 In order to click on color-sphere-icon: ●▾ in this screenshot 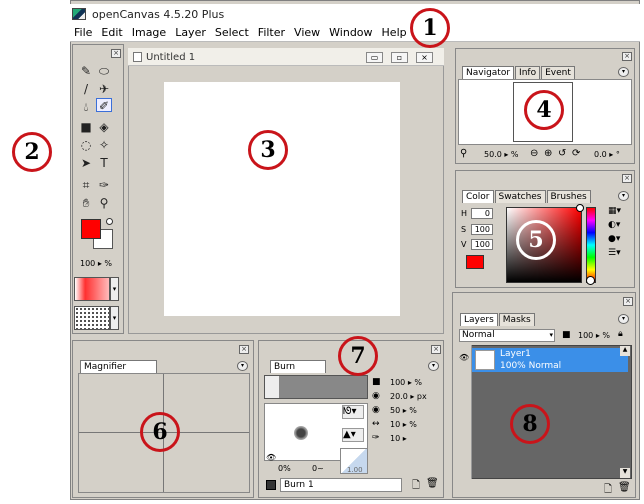, I will do `click(618, 239)`.